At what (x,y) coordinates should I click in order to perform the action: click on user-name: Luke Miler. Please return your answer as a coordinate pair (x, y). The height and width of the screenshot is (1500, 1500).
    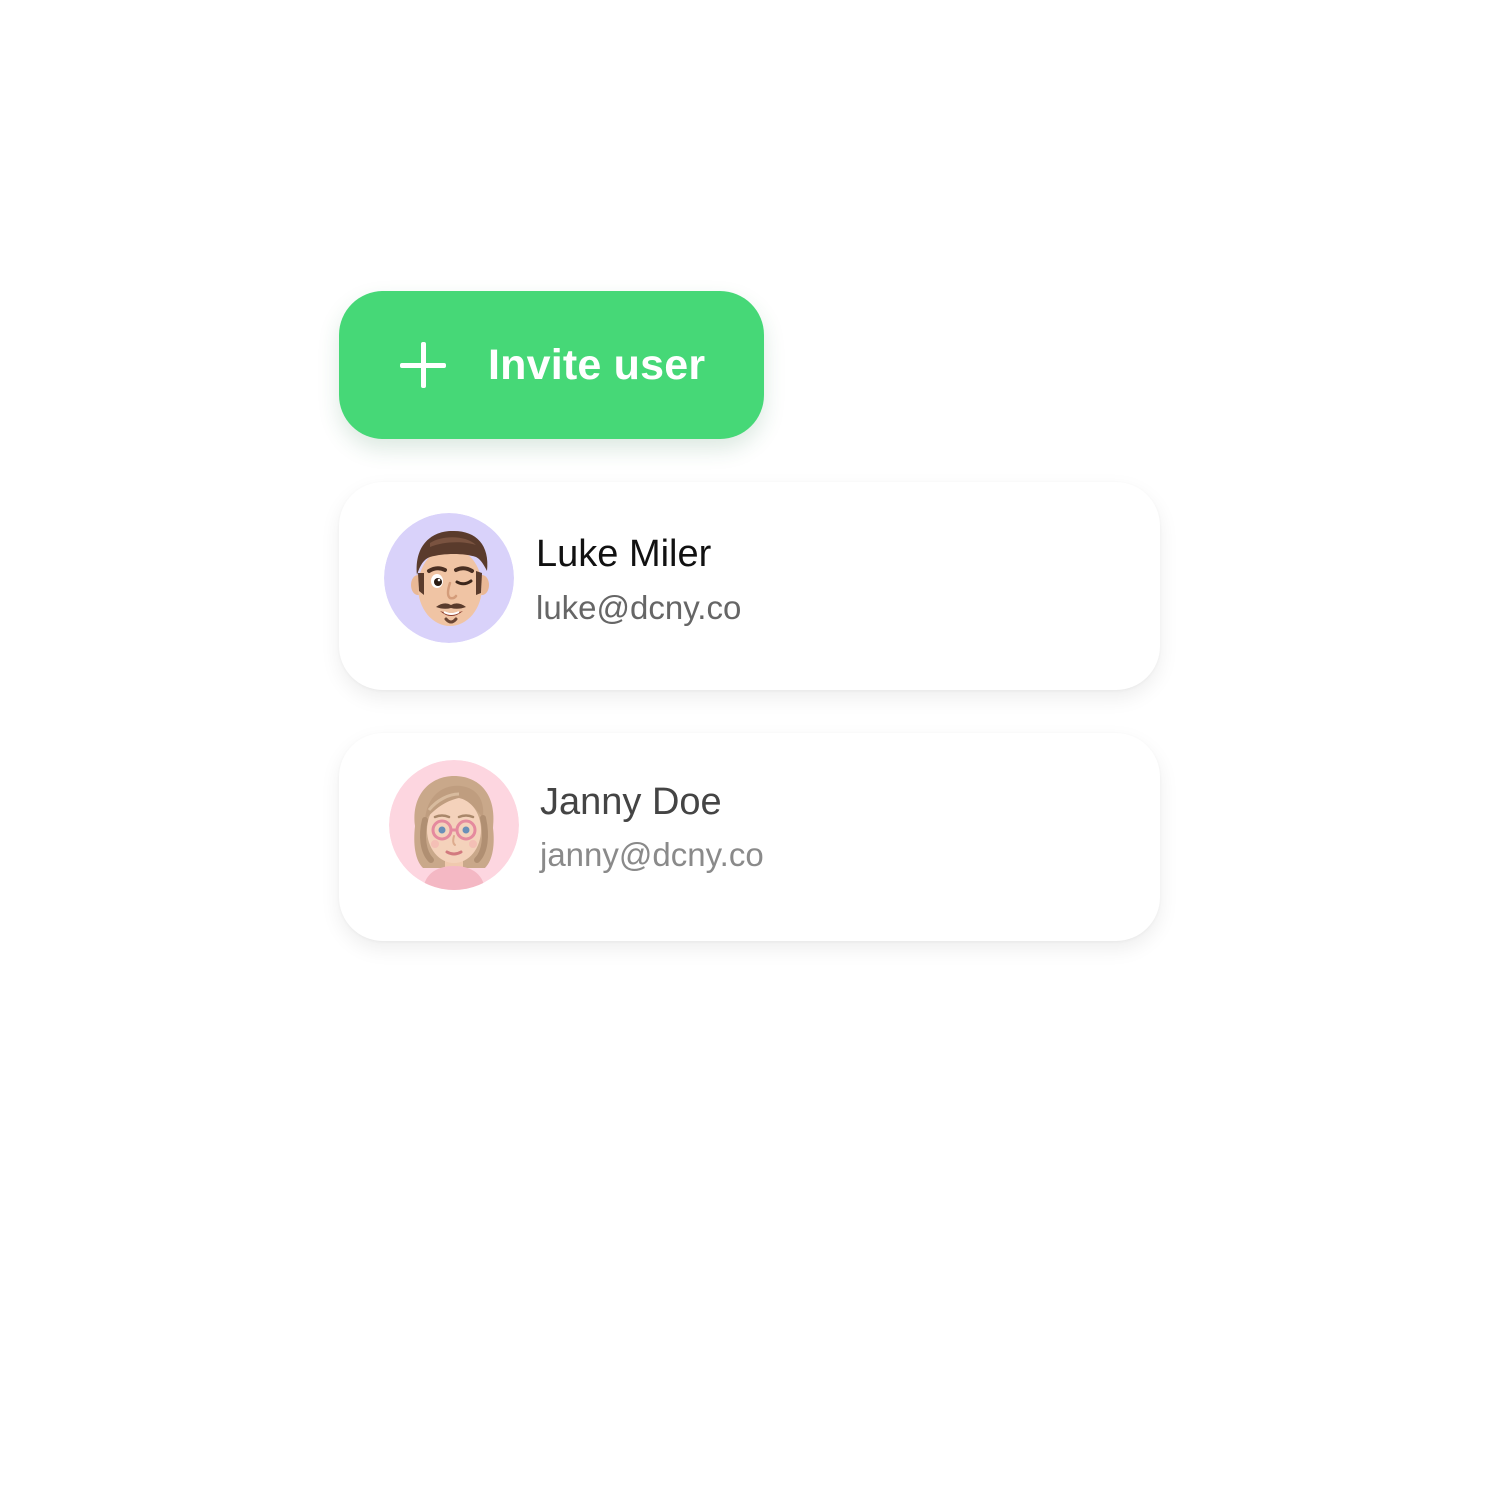
    Looking at the image, I should click on (624, 554).